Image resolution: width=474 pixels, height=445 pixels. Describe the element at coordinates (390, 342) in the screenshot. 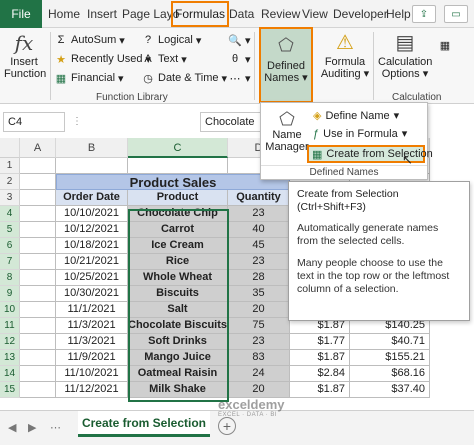

I see `table-cell: $40.71` at that location.